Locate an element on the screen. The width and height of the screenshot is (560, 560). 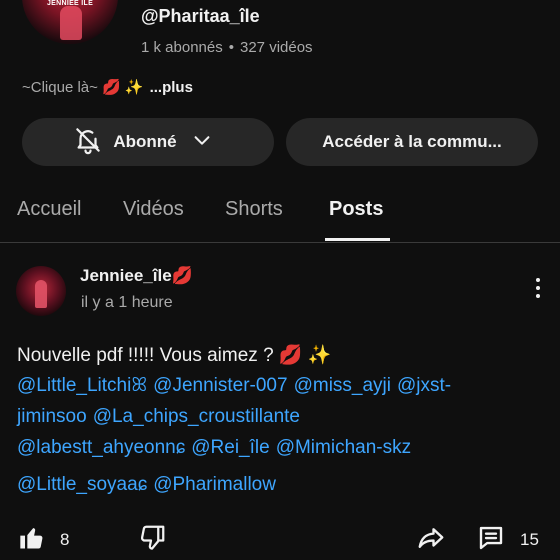
mention-link: @Little_Litchiꕤ is located at coordinates (82, 385).